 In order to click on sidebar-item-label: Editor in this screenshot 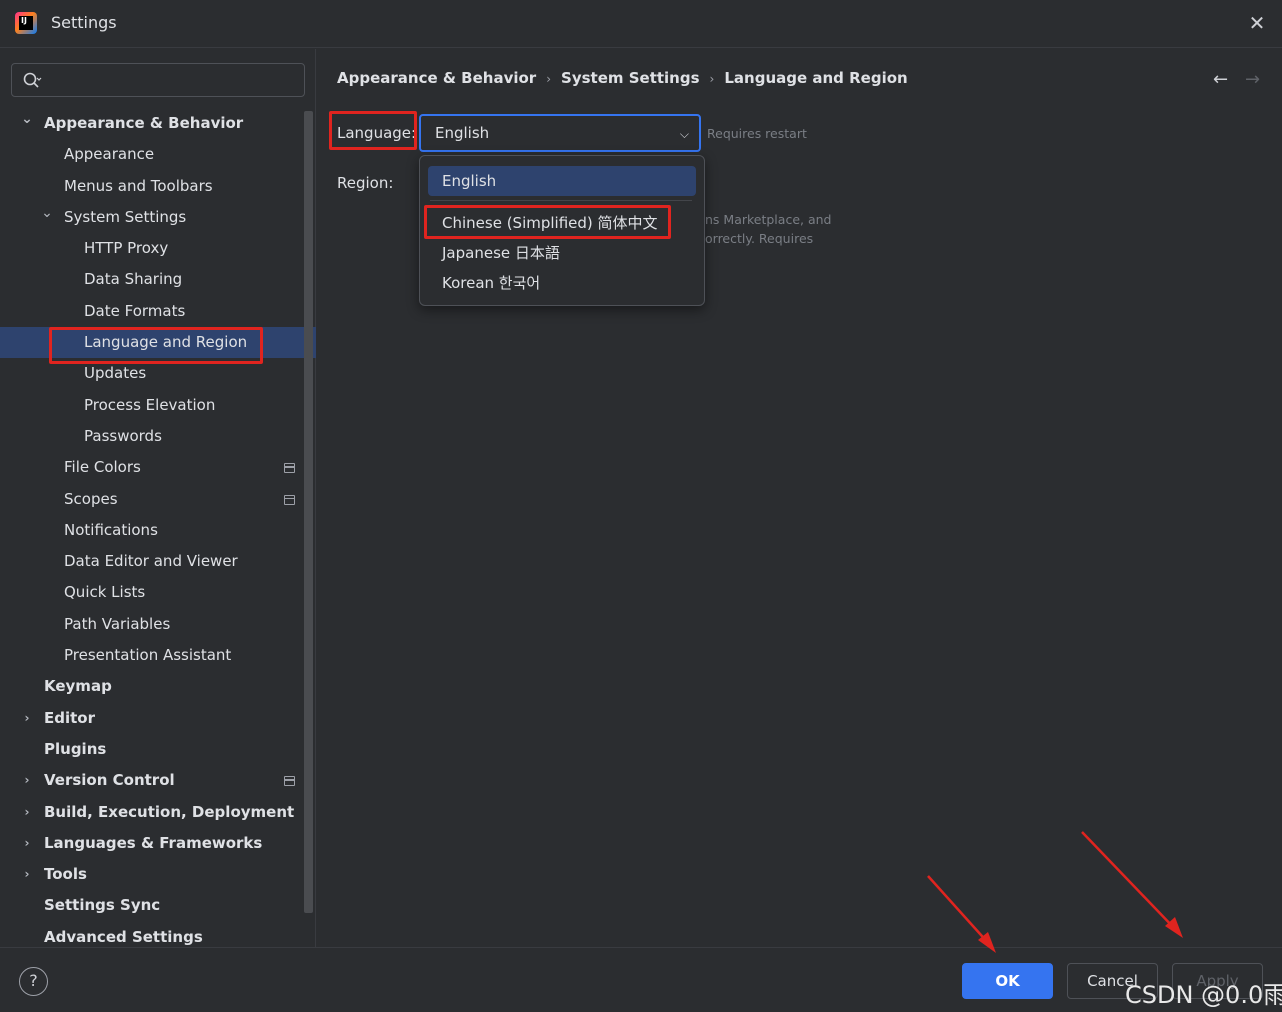, I will do `click(69, 717)`.